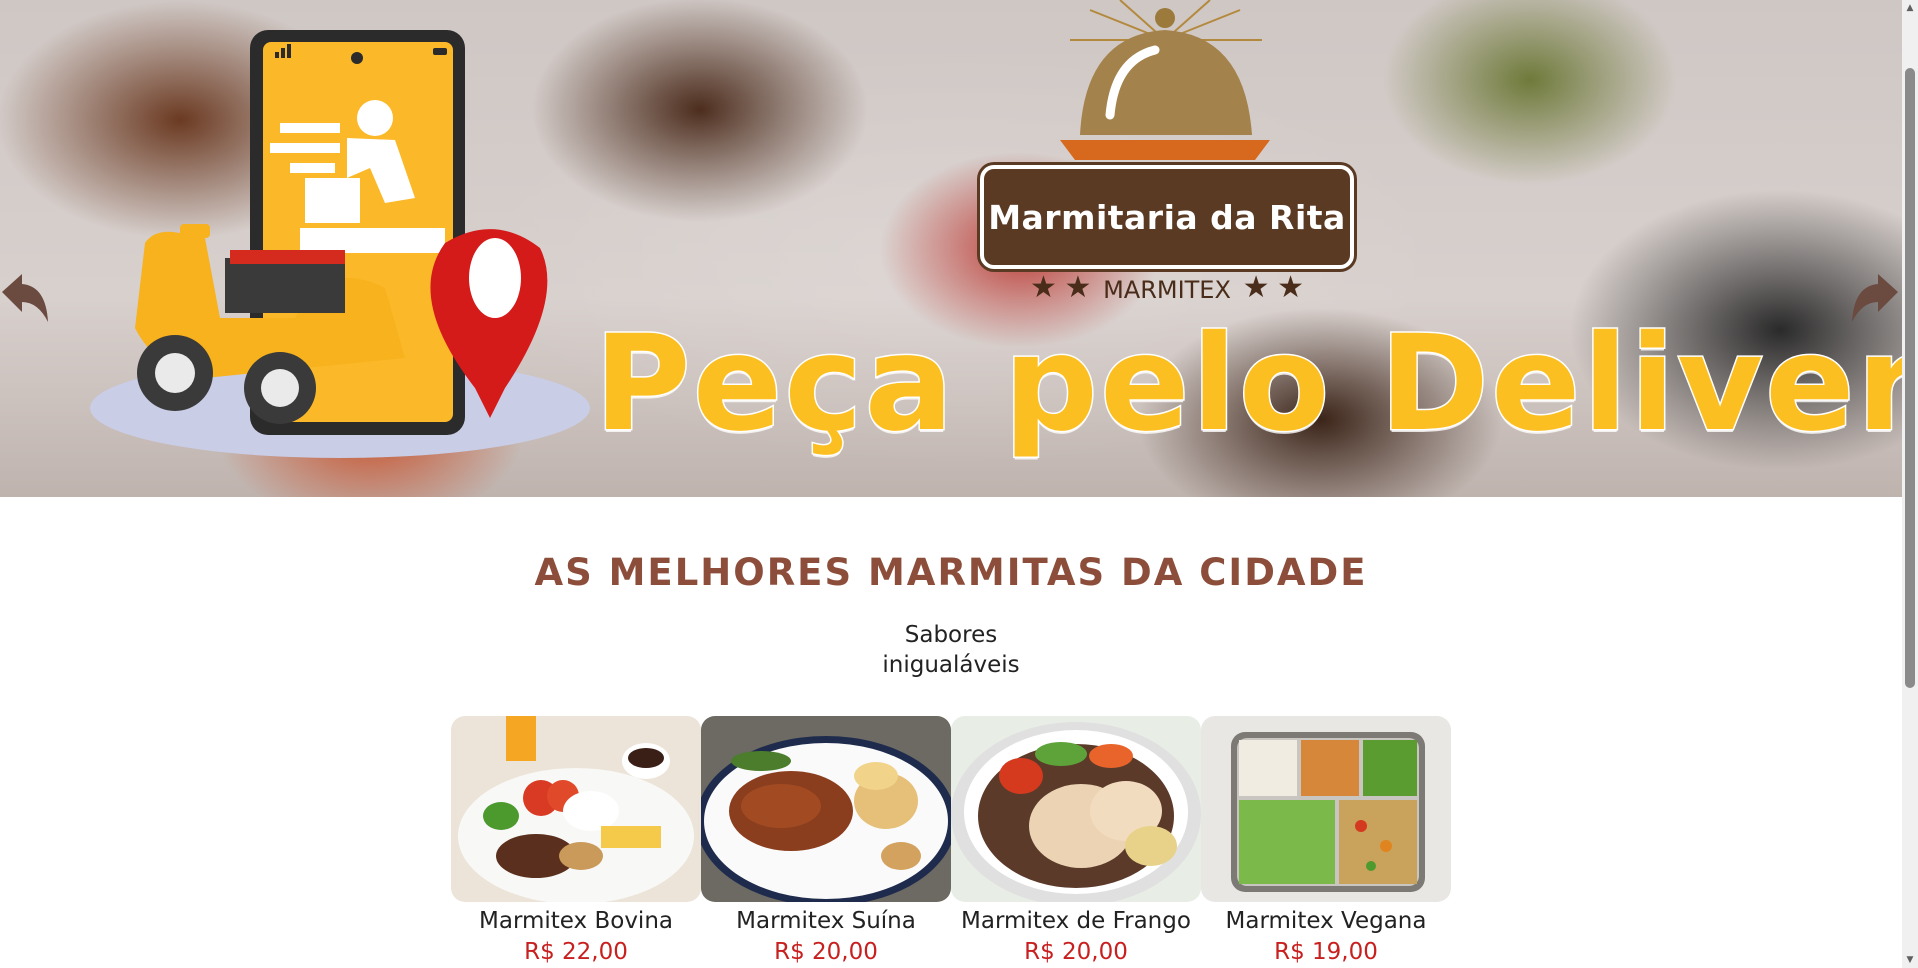 This screenshot has width=1918, height=968. Describe the element at coordinates (1875, 300) in the screenshot. I see `arrow-right-icon` at that location.